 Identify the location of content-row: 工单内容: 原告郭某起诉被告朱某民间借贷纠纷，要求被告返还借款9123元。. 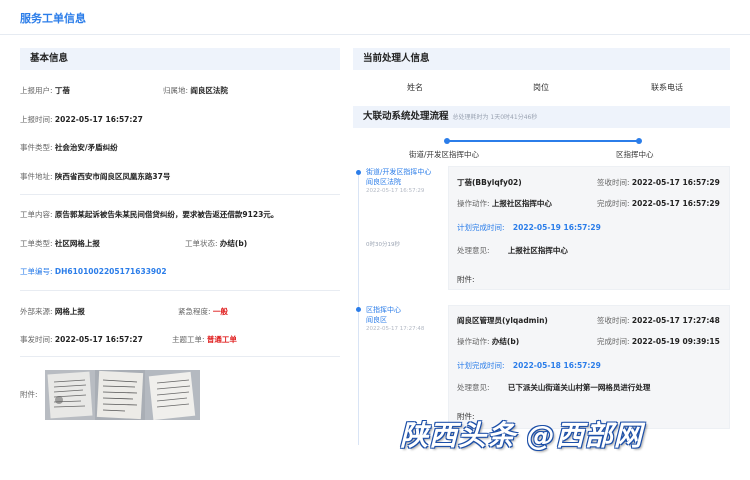
(149, 214).